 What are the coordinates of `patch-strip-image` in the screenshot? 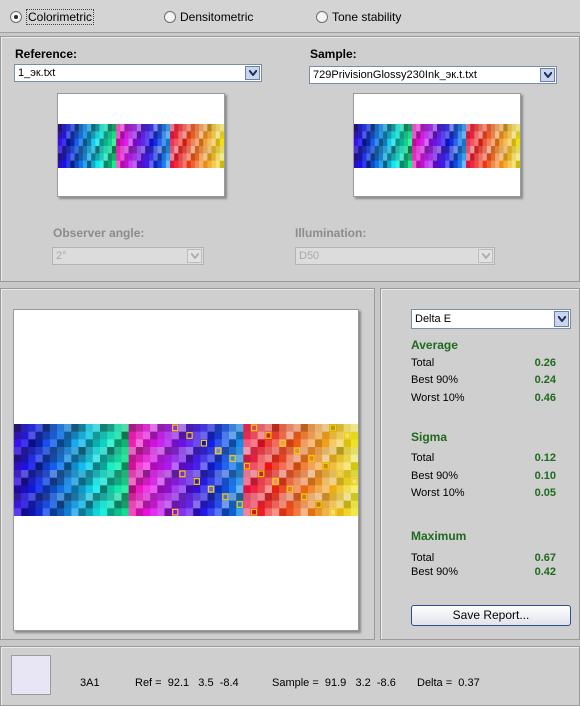 It's located at (186, 470).